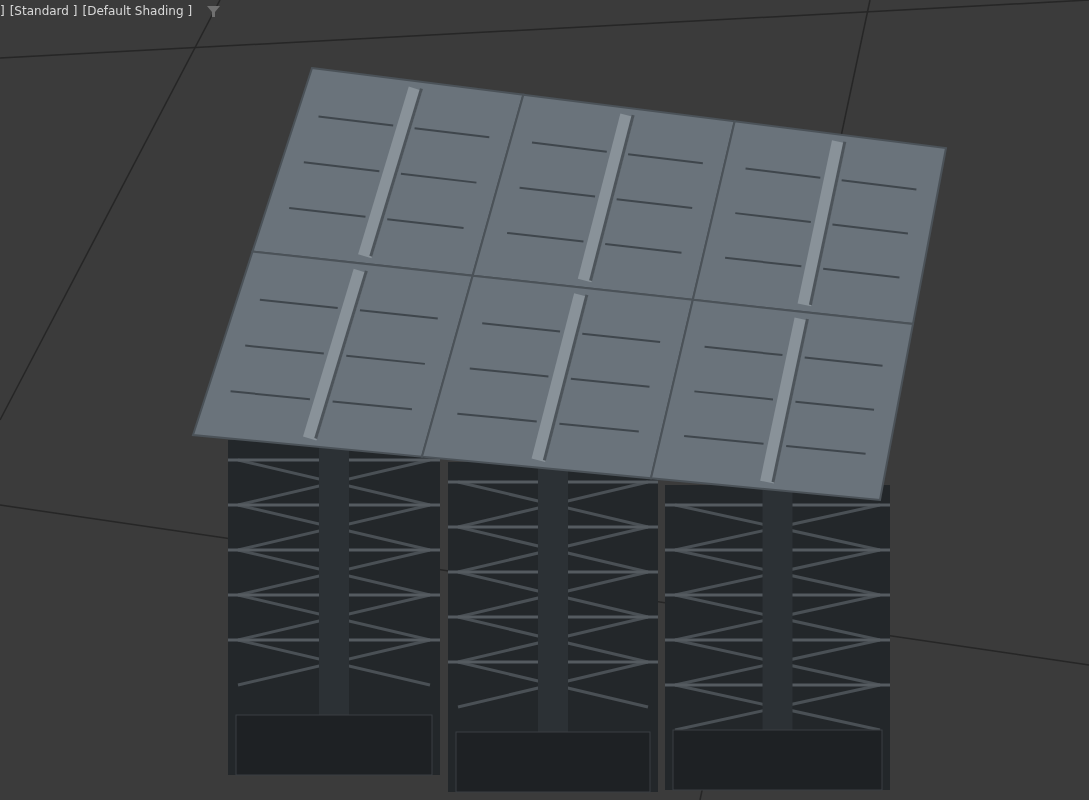 This screenshot has width=1089, height=800. Describe the element at coordinates (43, 11) in the screenshot. I see `viewport-label-menu: [Standard ]` at that location.